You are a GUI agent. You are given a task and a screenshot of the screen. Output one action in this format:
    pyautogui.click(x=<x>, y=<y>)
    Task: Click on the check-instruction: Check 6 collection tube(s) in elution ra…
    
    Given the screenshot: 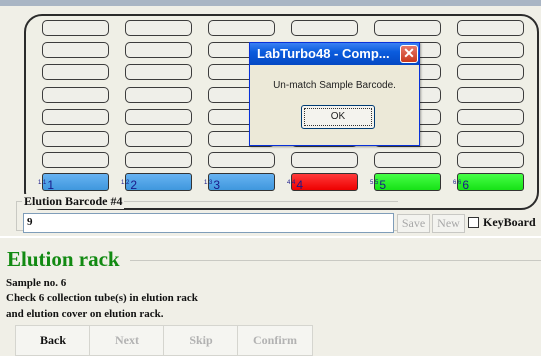 What is the action you would take?
    pyautogui.click(x=102, y=298)
    